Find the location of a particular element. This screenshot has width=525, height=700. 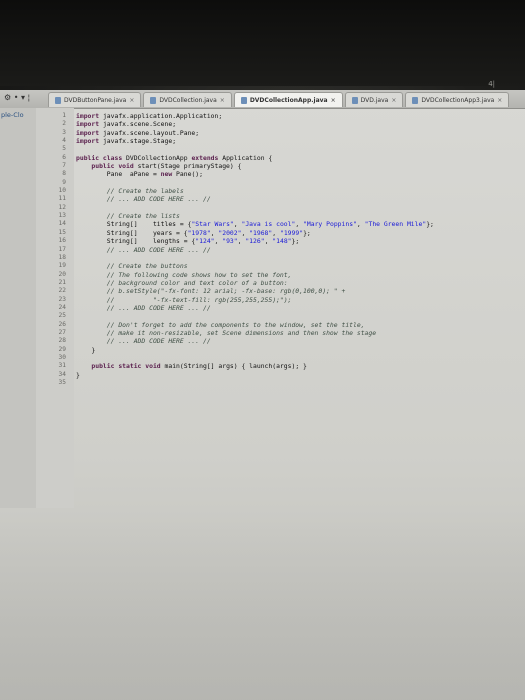

line-number: 31 is located at coordinates (62, 366).